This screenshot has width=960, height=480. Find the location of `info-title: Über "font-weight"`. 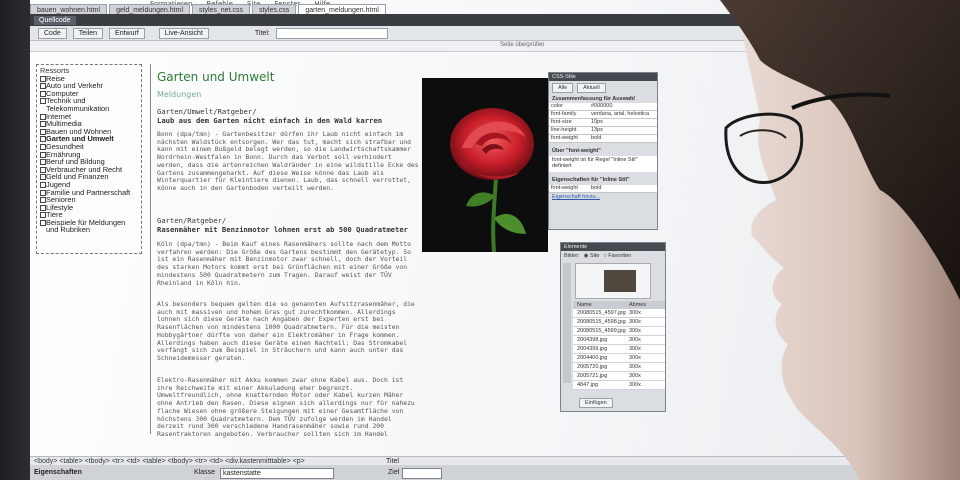

info-title: Über "font-weight" is located at coordinates (576, 151).